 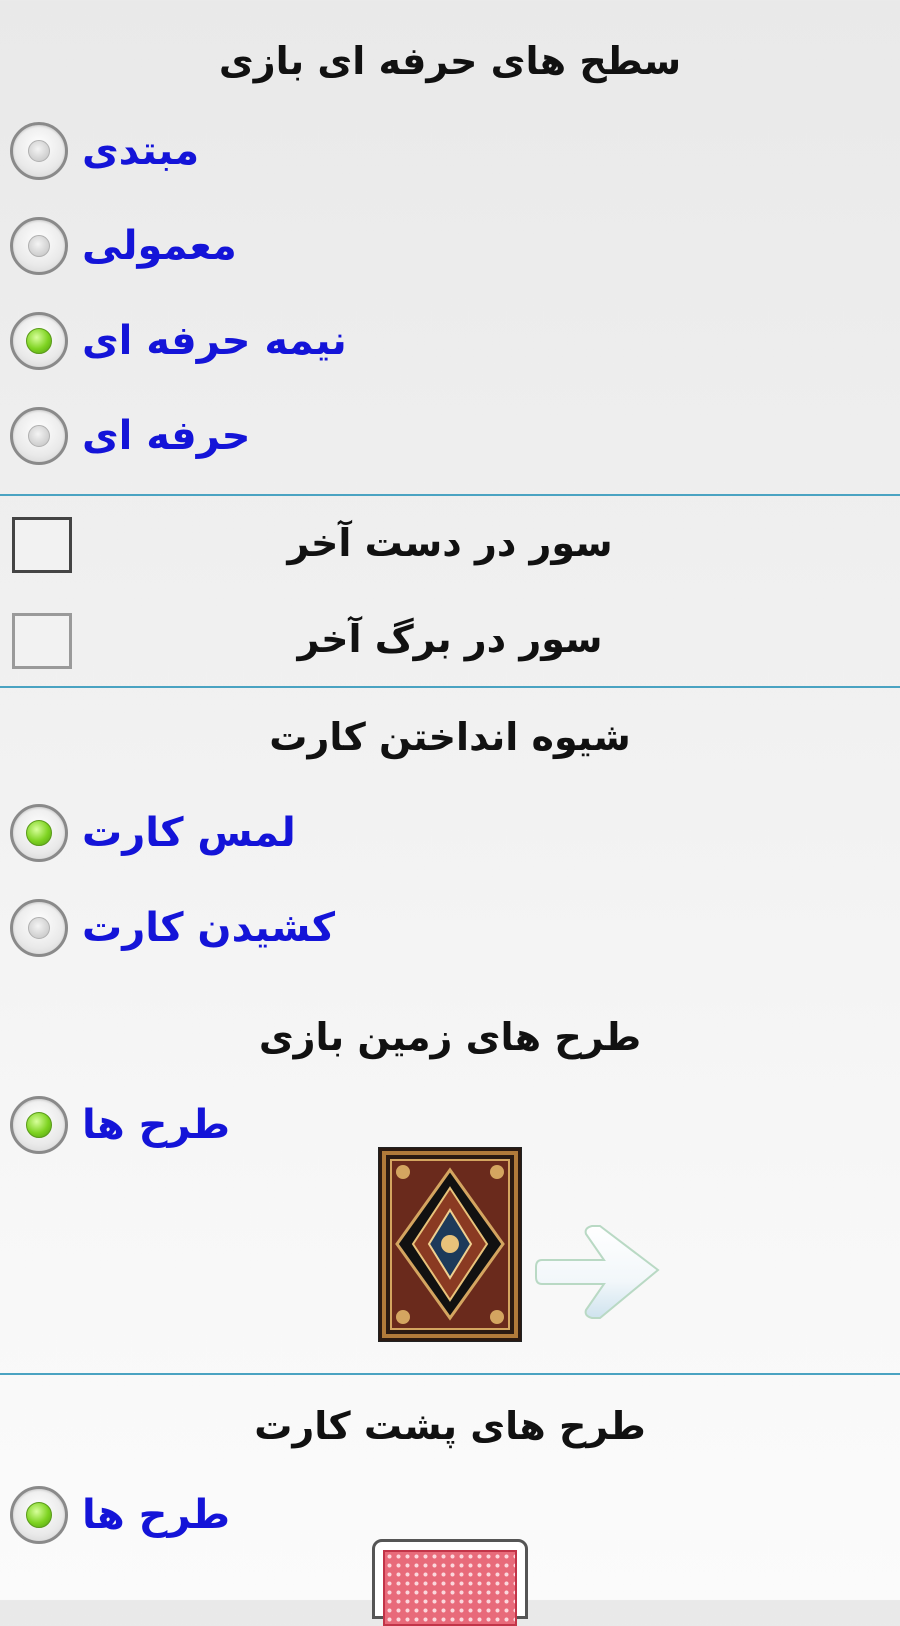 What do you see at coordinates (450, 639) in the screenshot?
I see `sour-last-card-label: سور در برگ آخر` at bounding box center [450, 639].